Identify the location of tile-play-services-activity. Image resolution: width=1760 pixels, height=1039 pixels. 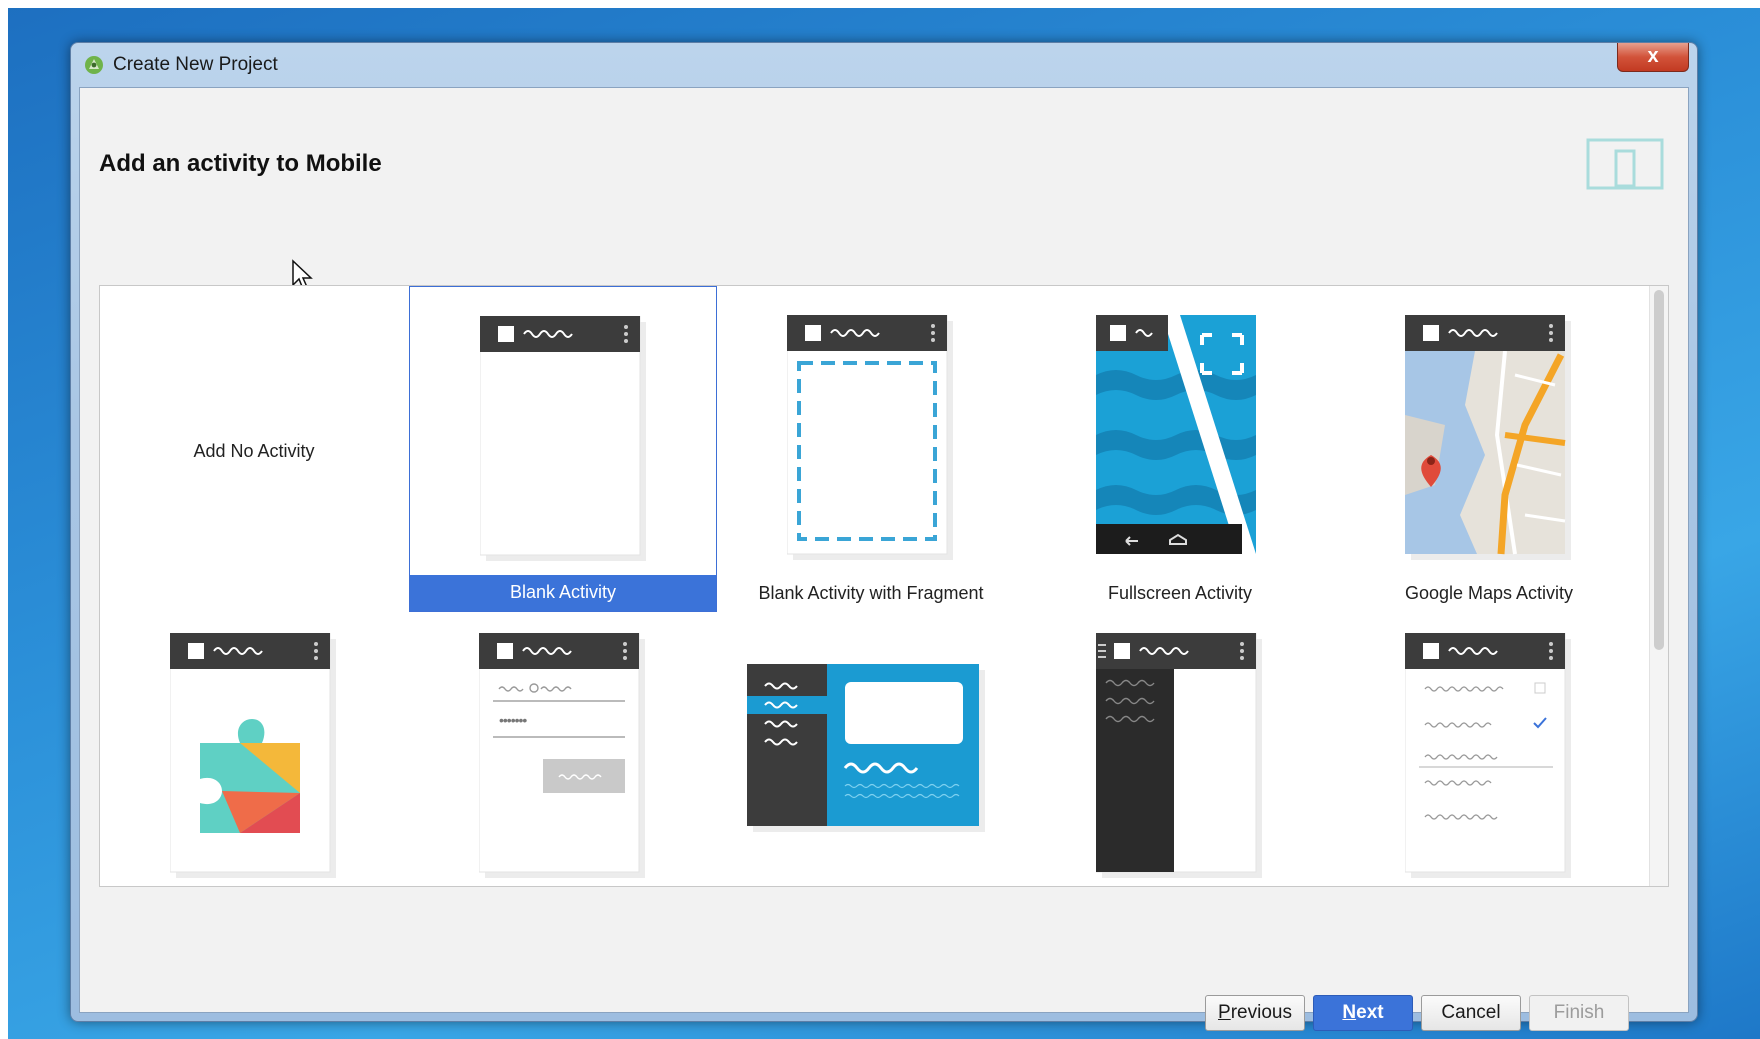
(254, 745).